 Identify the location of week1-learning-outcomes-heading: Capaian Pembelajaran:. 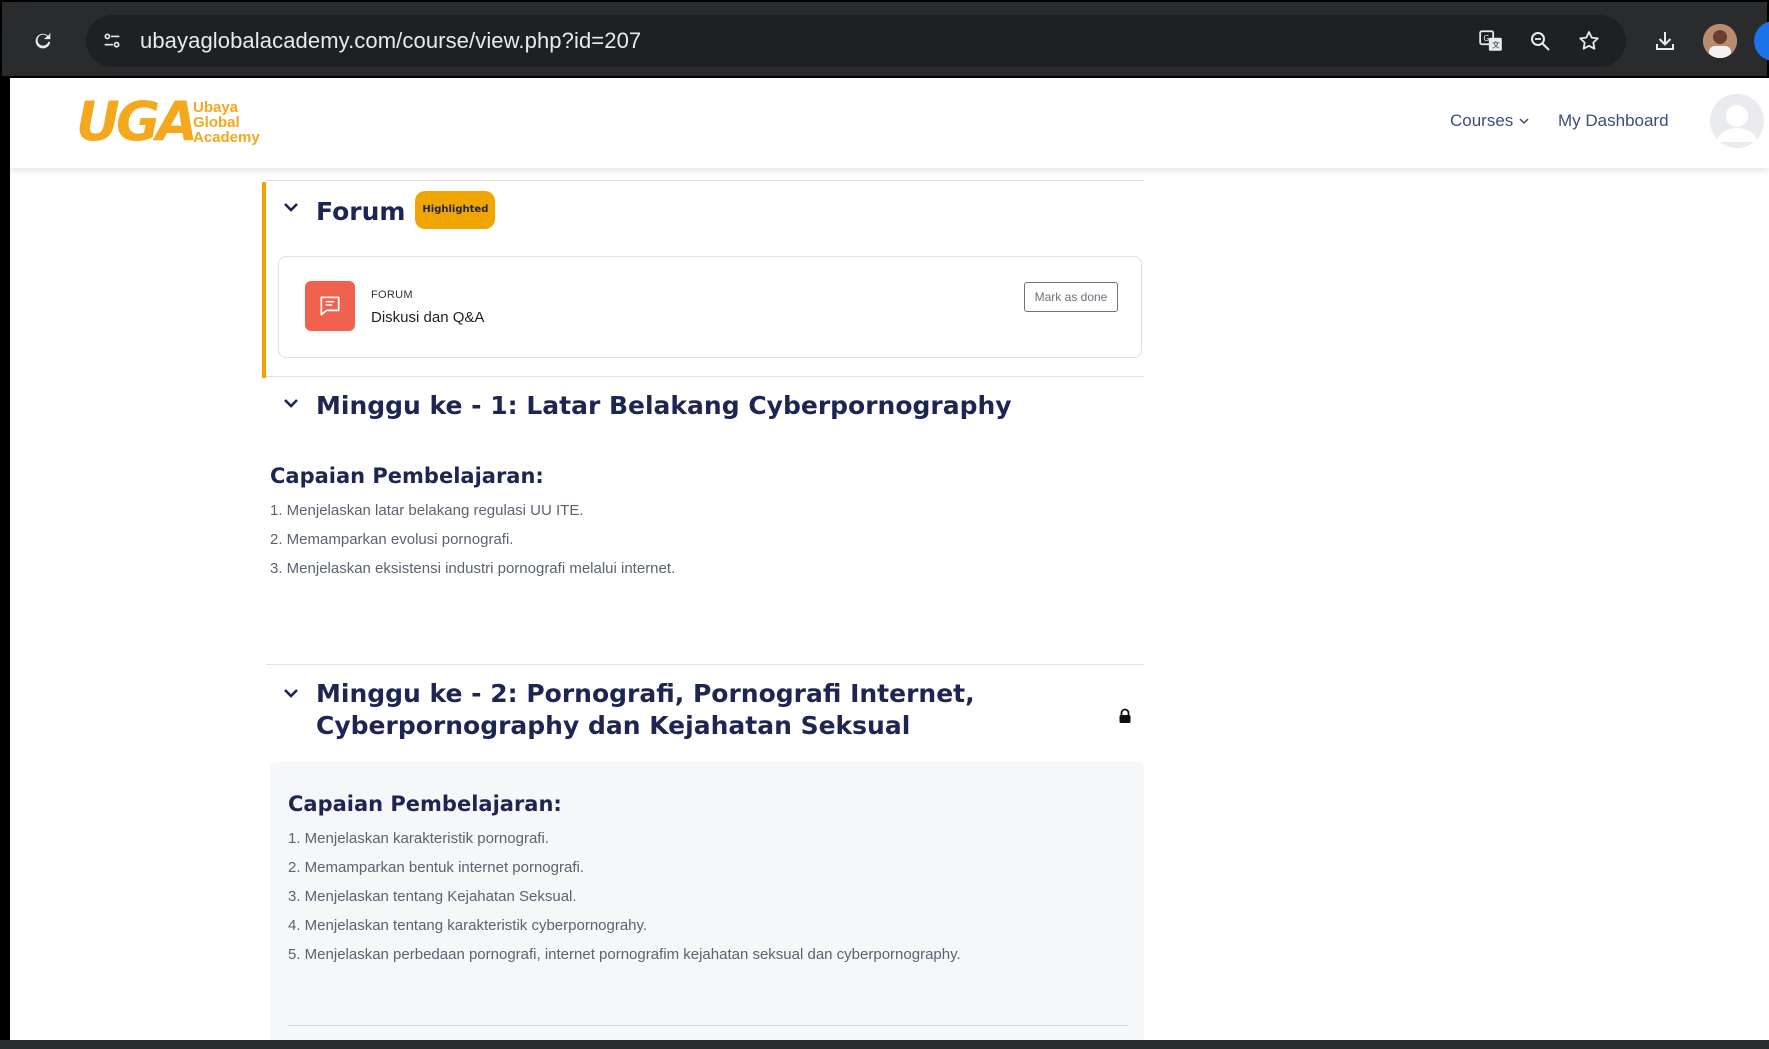
(407, 476).